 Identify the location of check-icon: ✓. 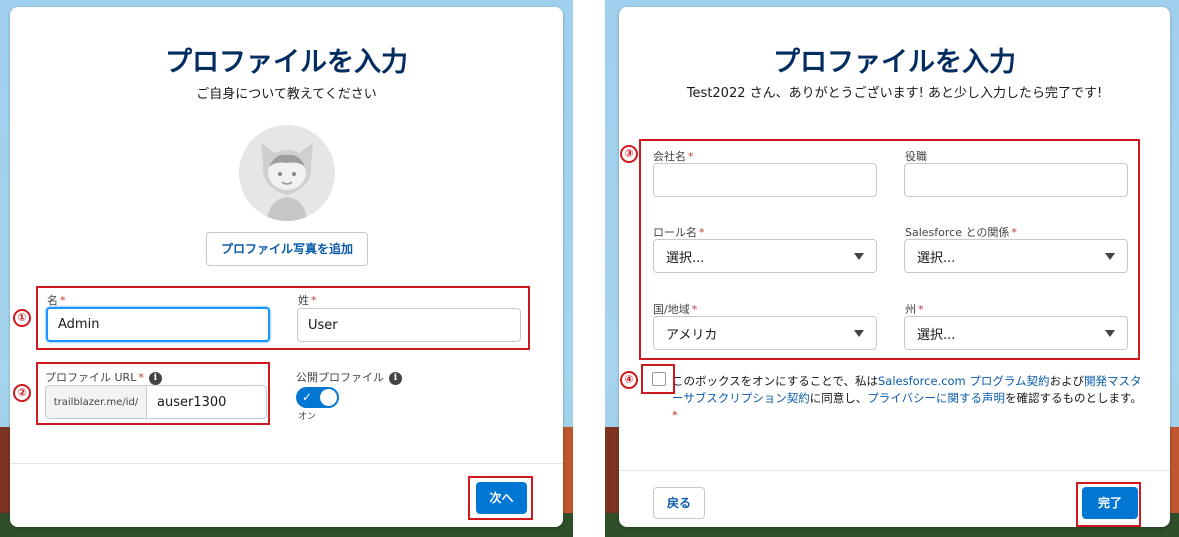
(307, 397).